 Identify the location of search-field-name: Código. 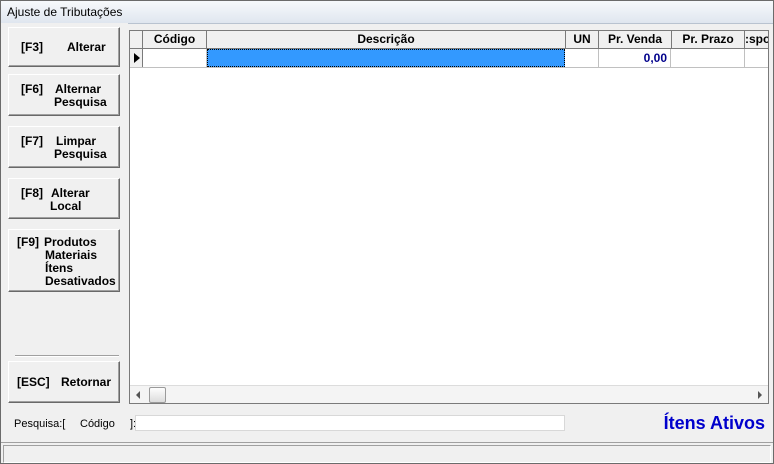
(97, 424).